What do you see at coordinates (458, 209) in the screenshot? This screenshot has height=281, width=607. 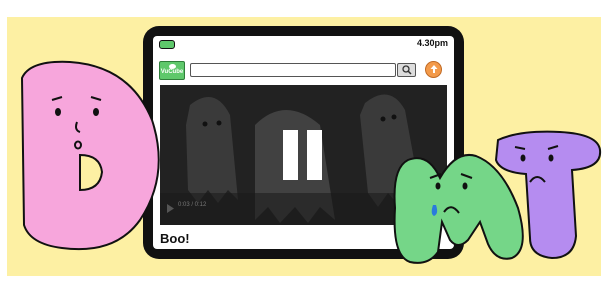 I see `letter-m-character` at bounding box center [458, 209].